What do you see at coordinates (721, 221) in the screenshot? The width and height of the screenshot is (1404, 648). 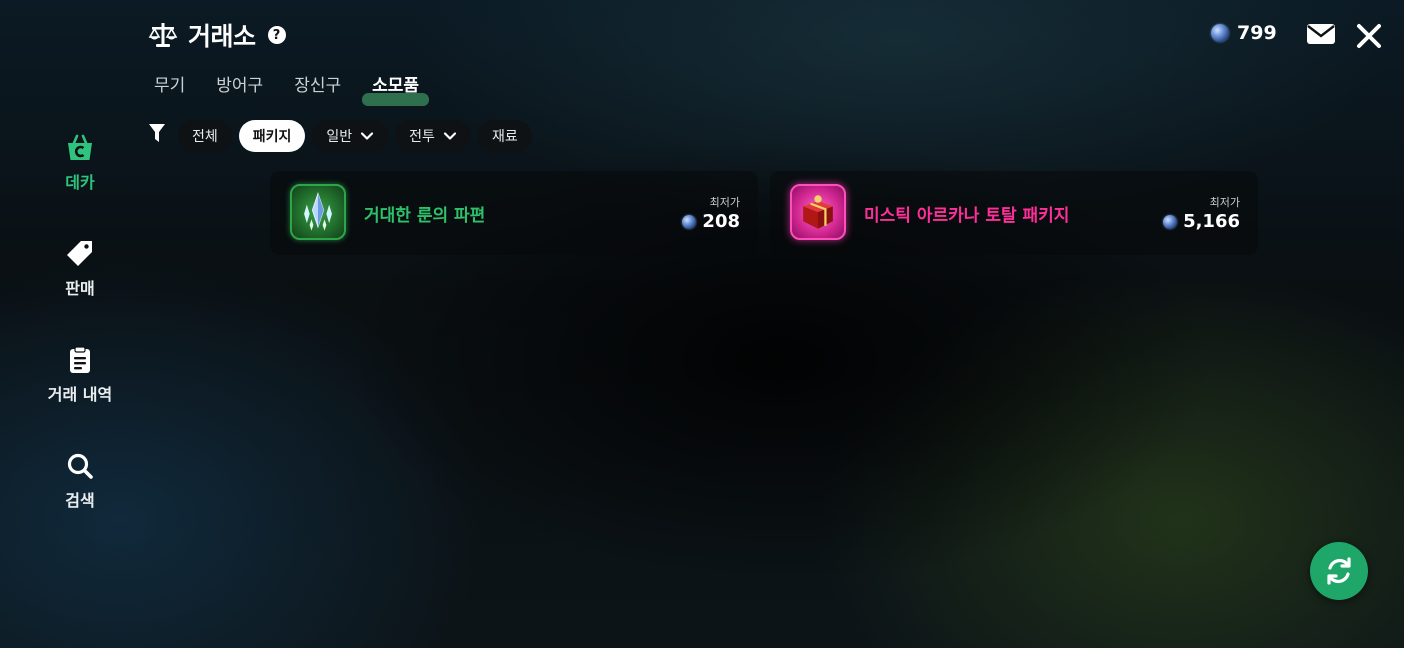 I see `price-value: 208` at bounding box center [721, 221].